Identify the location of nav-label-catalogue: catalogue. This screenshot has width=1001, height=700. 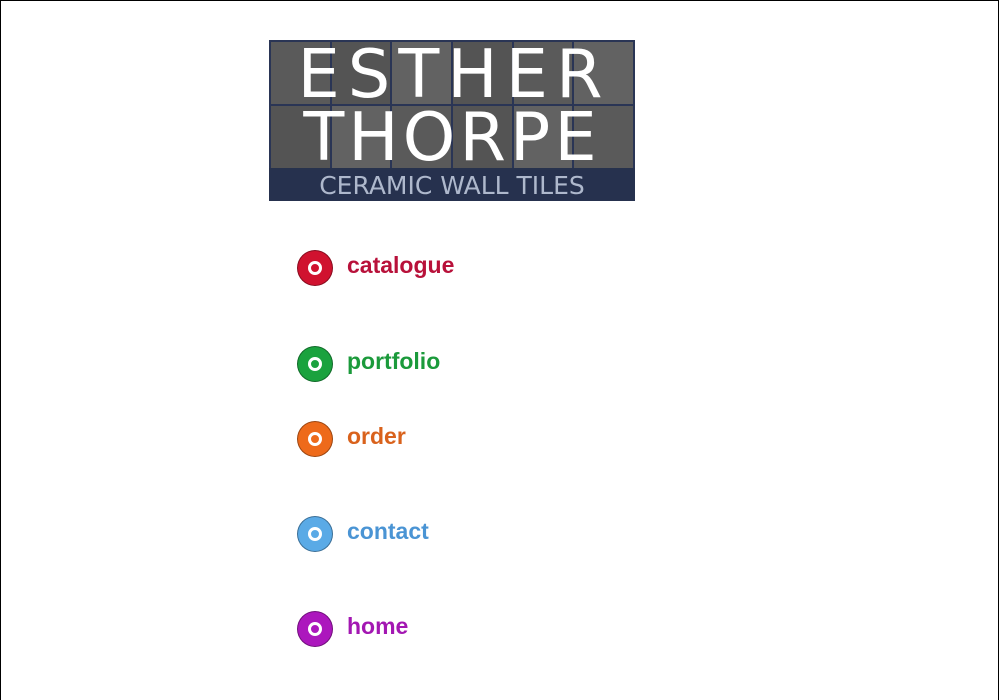
(401, 264).